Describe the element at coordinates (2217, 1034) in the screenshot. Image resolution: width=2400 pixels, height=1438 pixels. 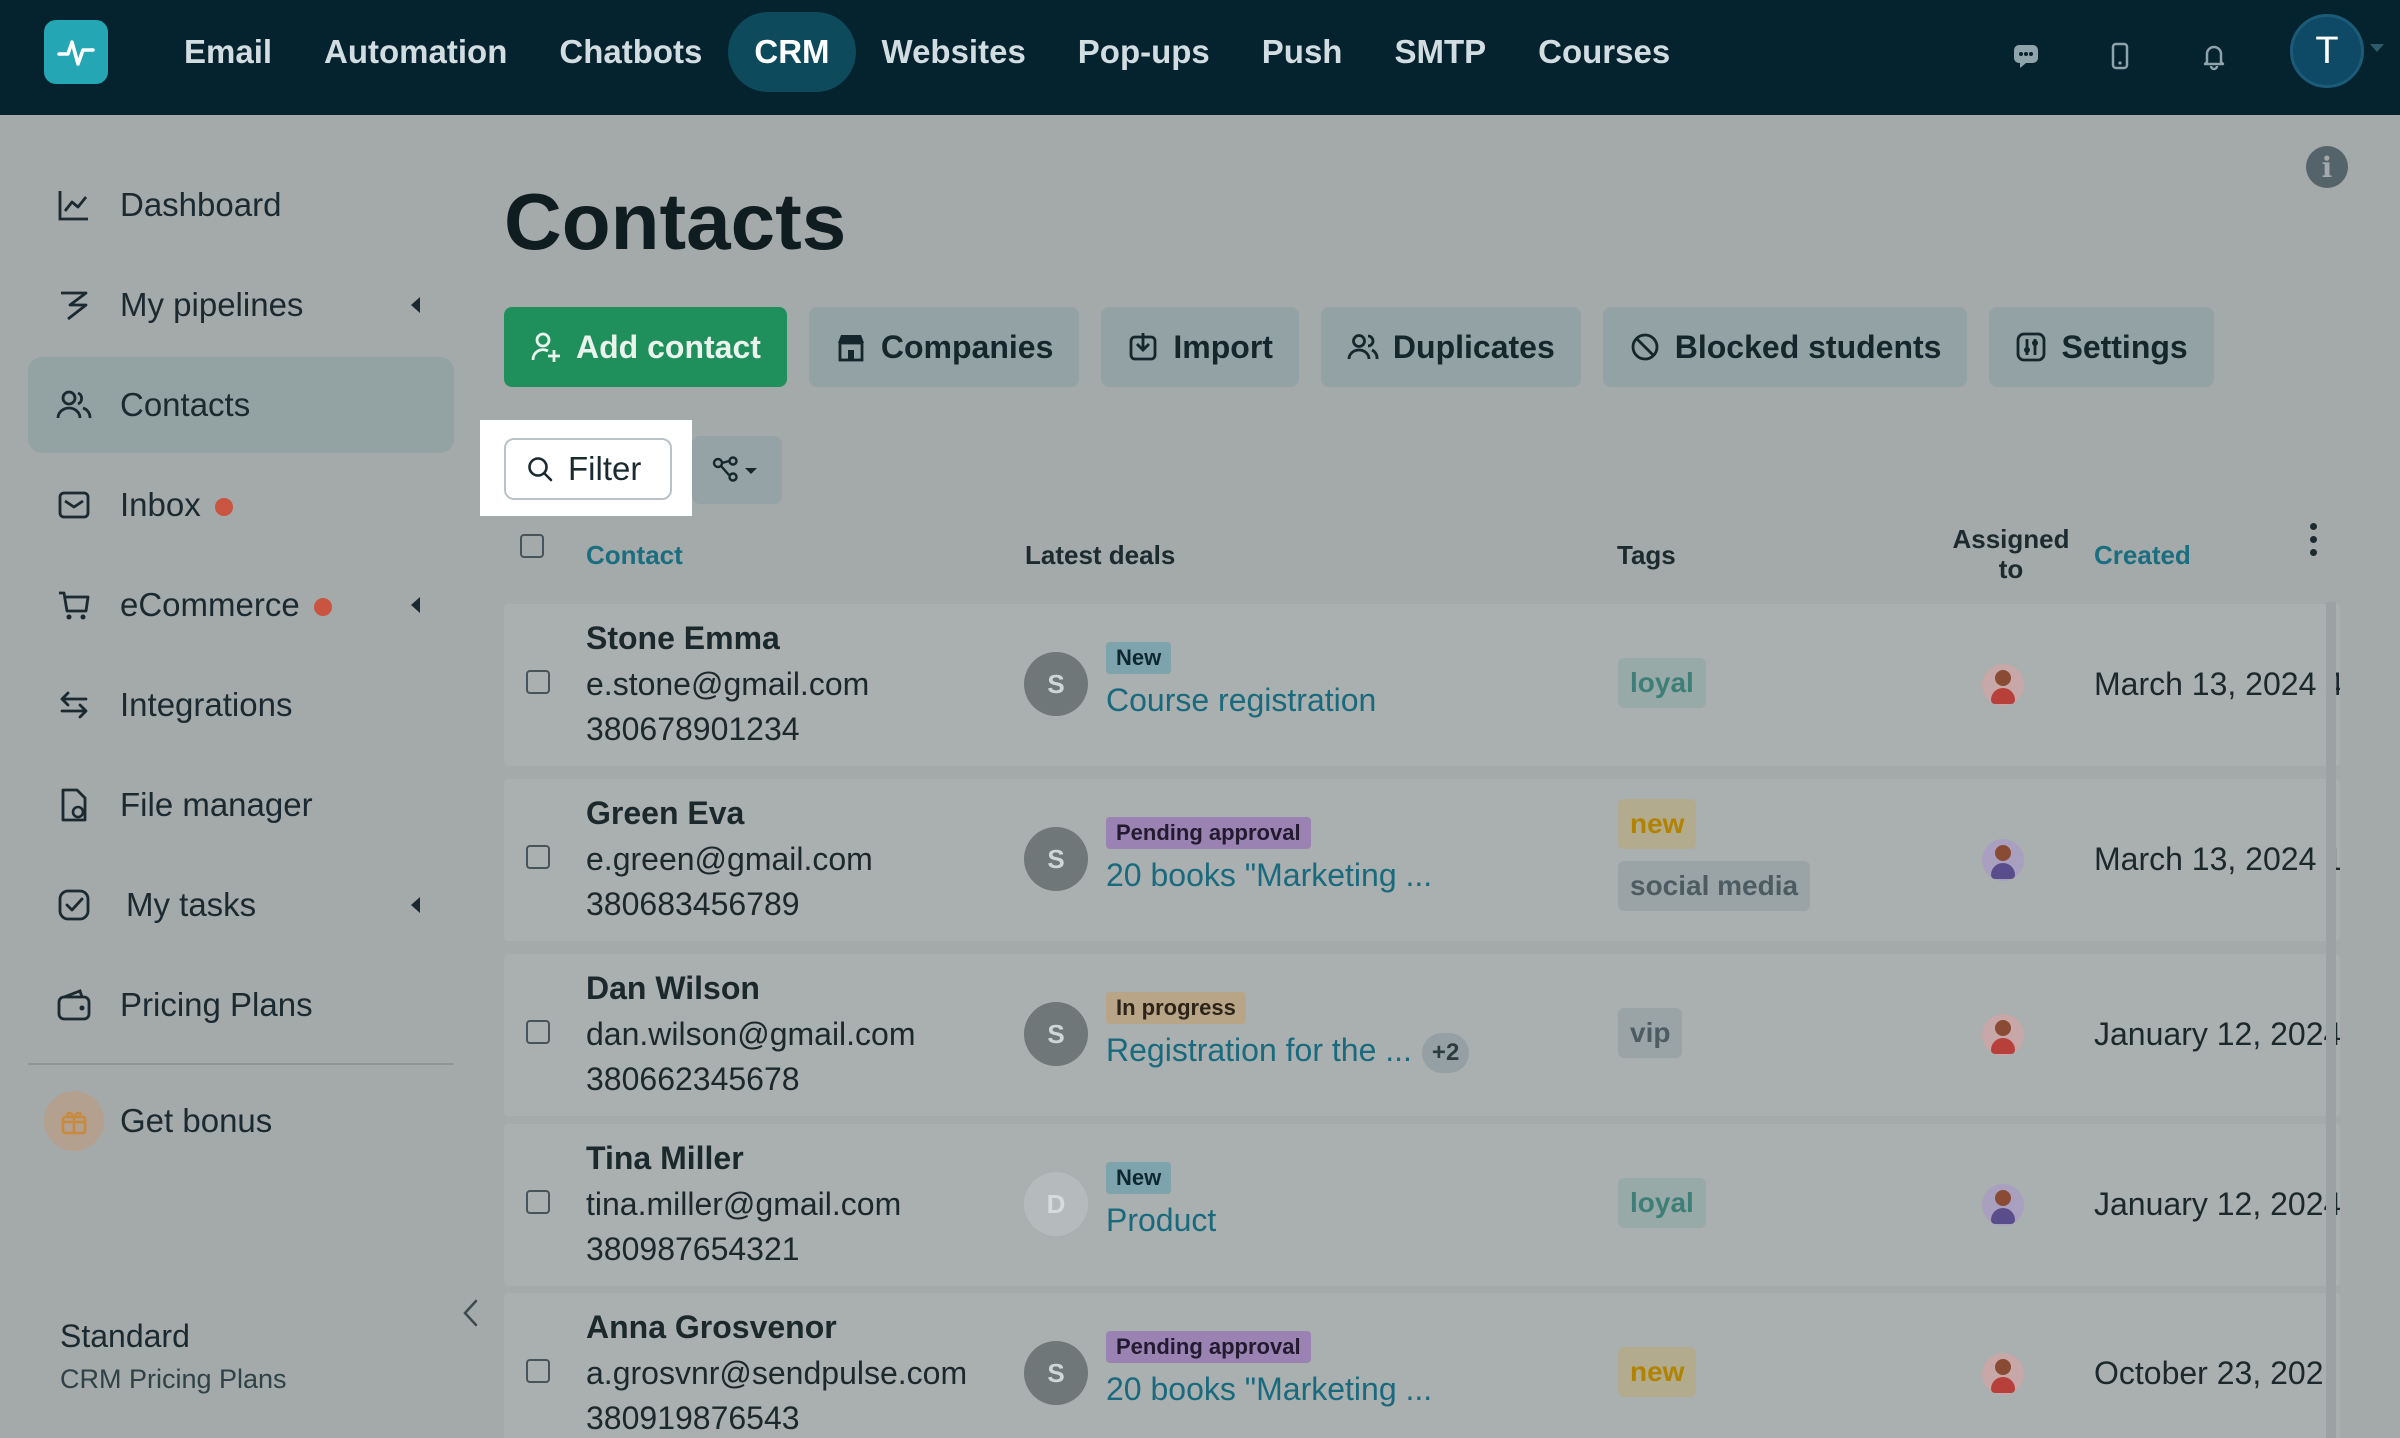
I see `created-date: January 12, 2024` at that location.